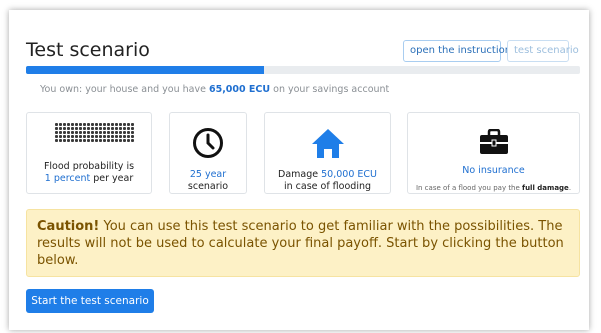  Describe the element at coordinates (90, 301) in the screenshot. I see `start-test-scenario-button: Start the test scenario` at that location.